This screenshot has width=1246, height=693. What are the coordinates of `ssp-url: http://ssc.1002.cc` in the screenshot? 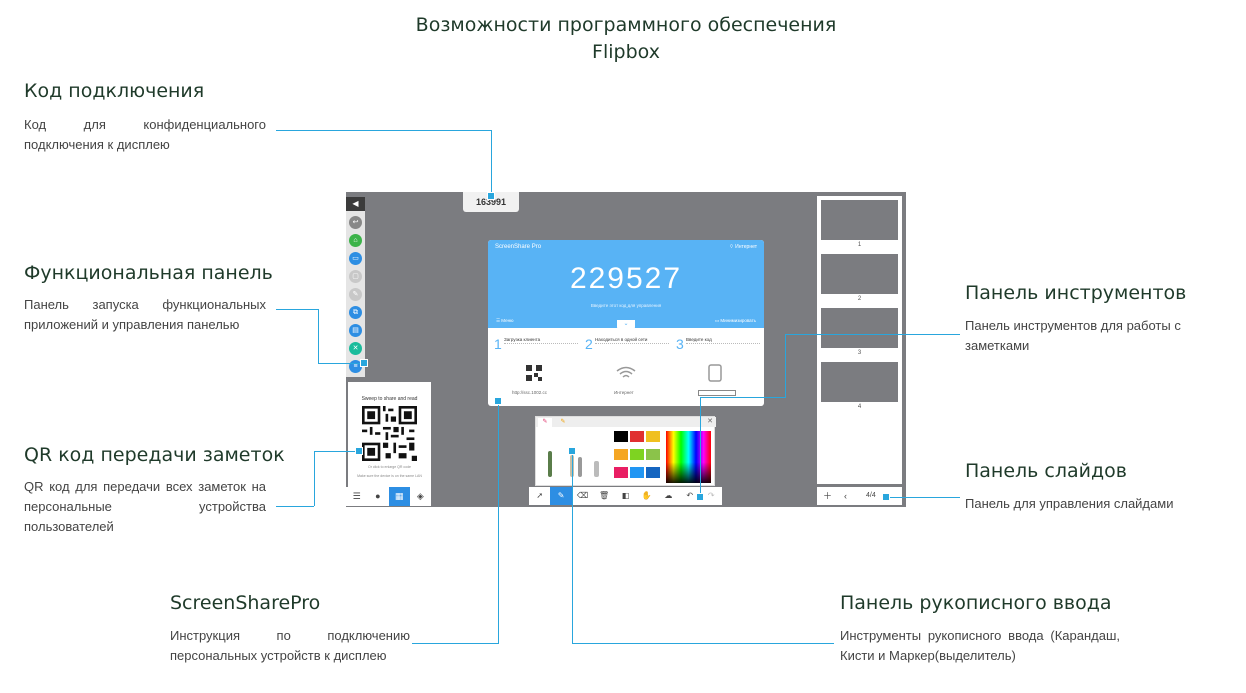 It's located at (530, 392).